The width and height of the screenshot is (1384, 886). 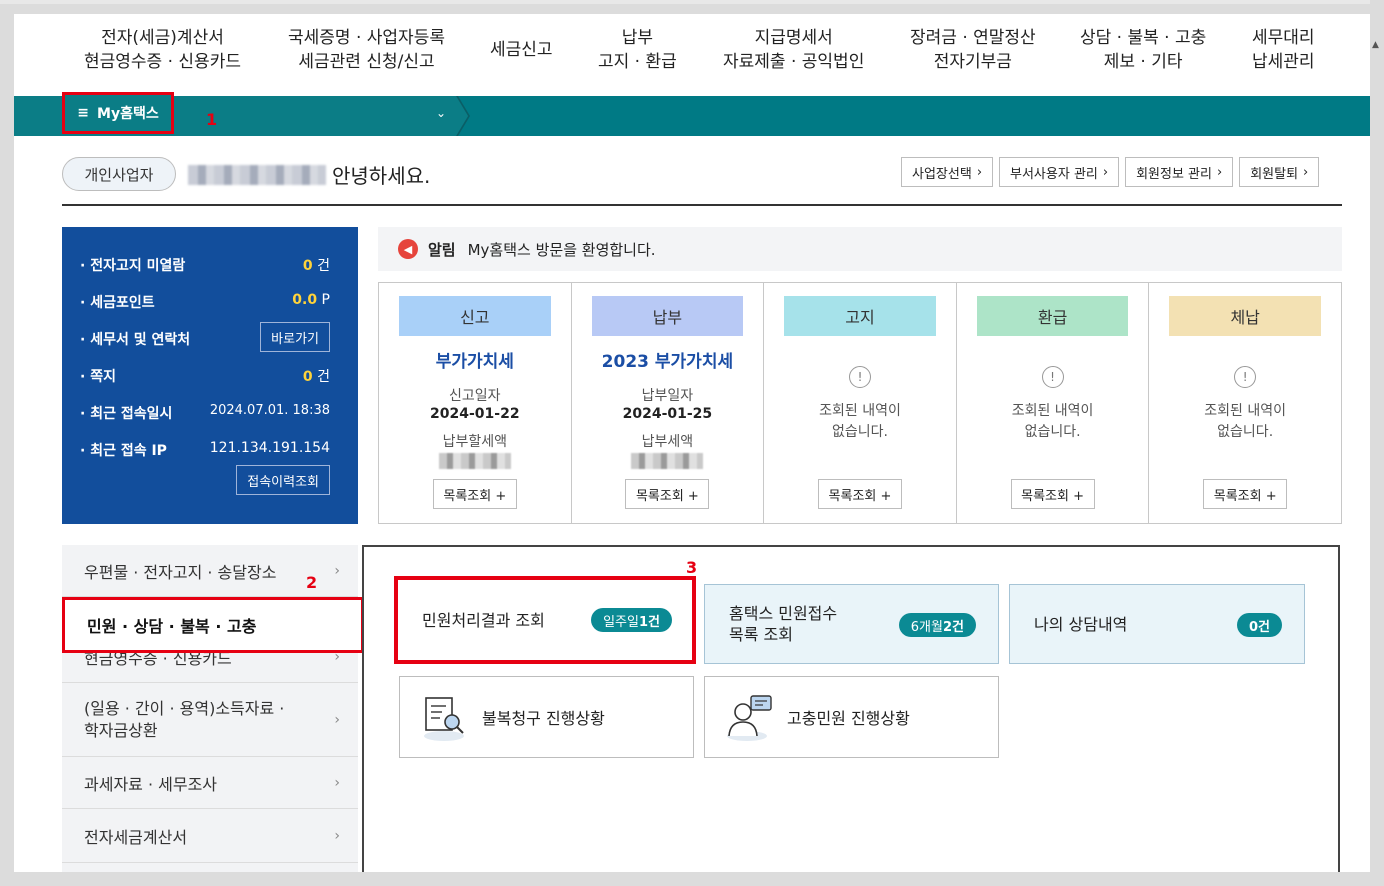 I want to click on card-delinquent: 체납 ! 조회된 내역이 없습니다. 목록조회 +, so click(x=1245, y=403).